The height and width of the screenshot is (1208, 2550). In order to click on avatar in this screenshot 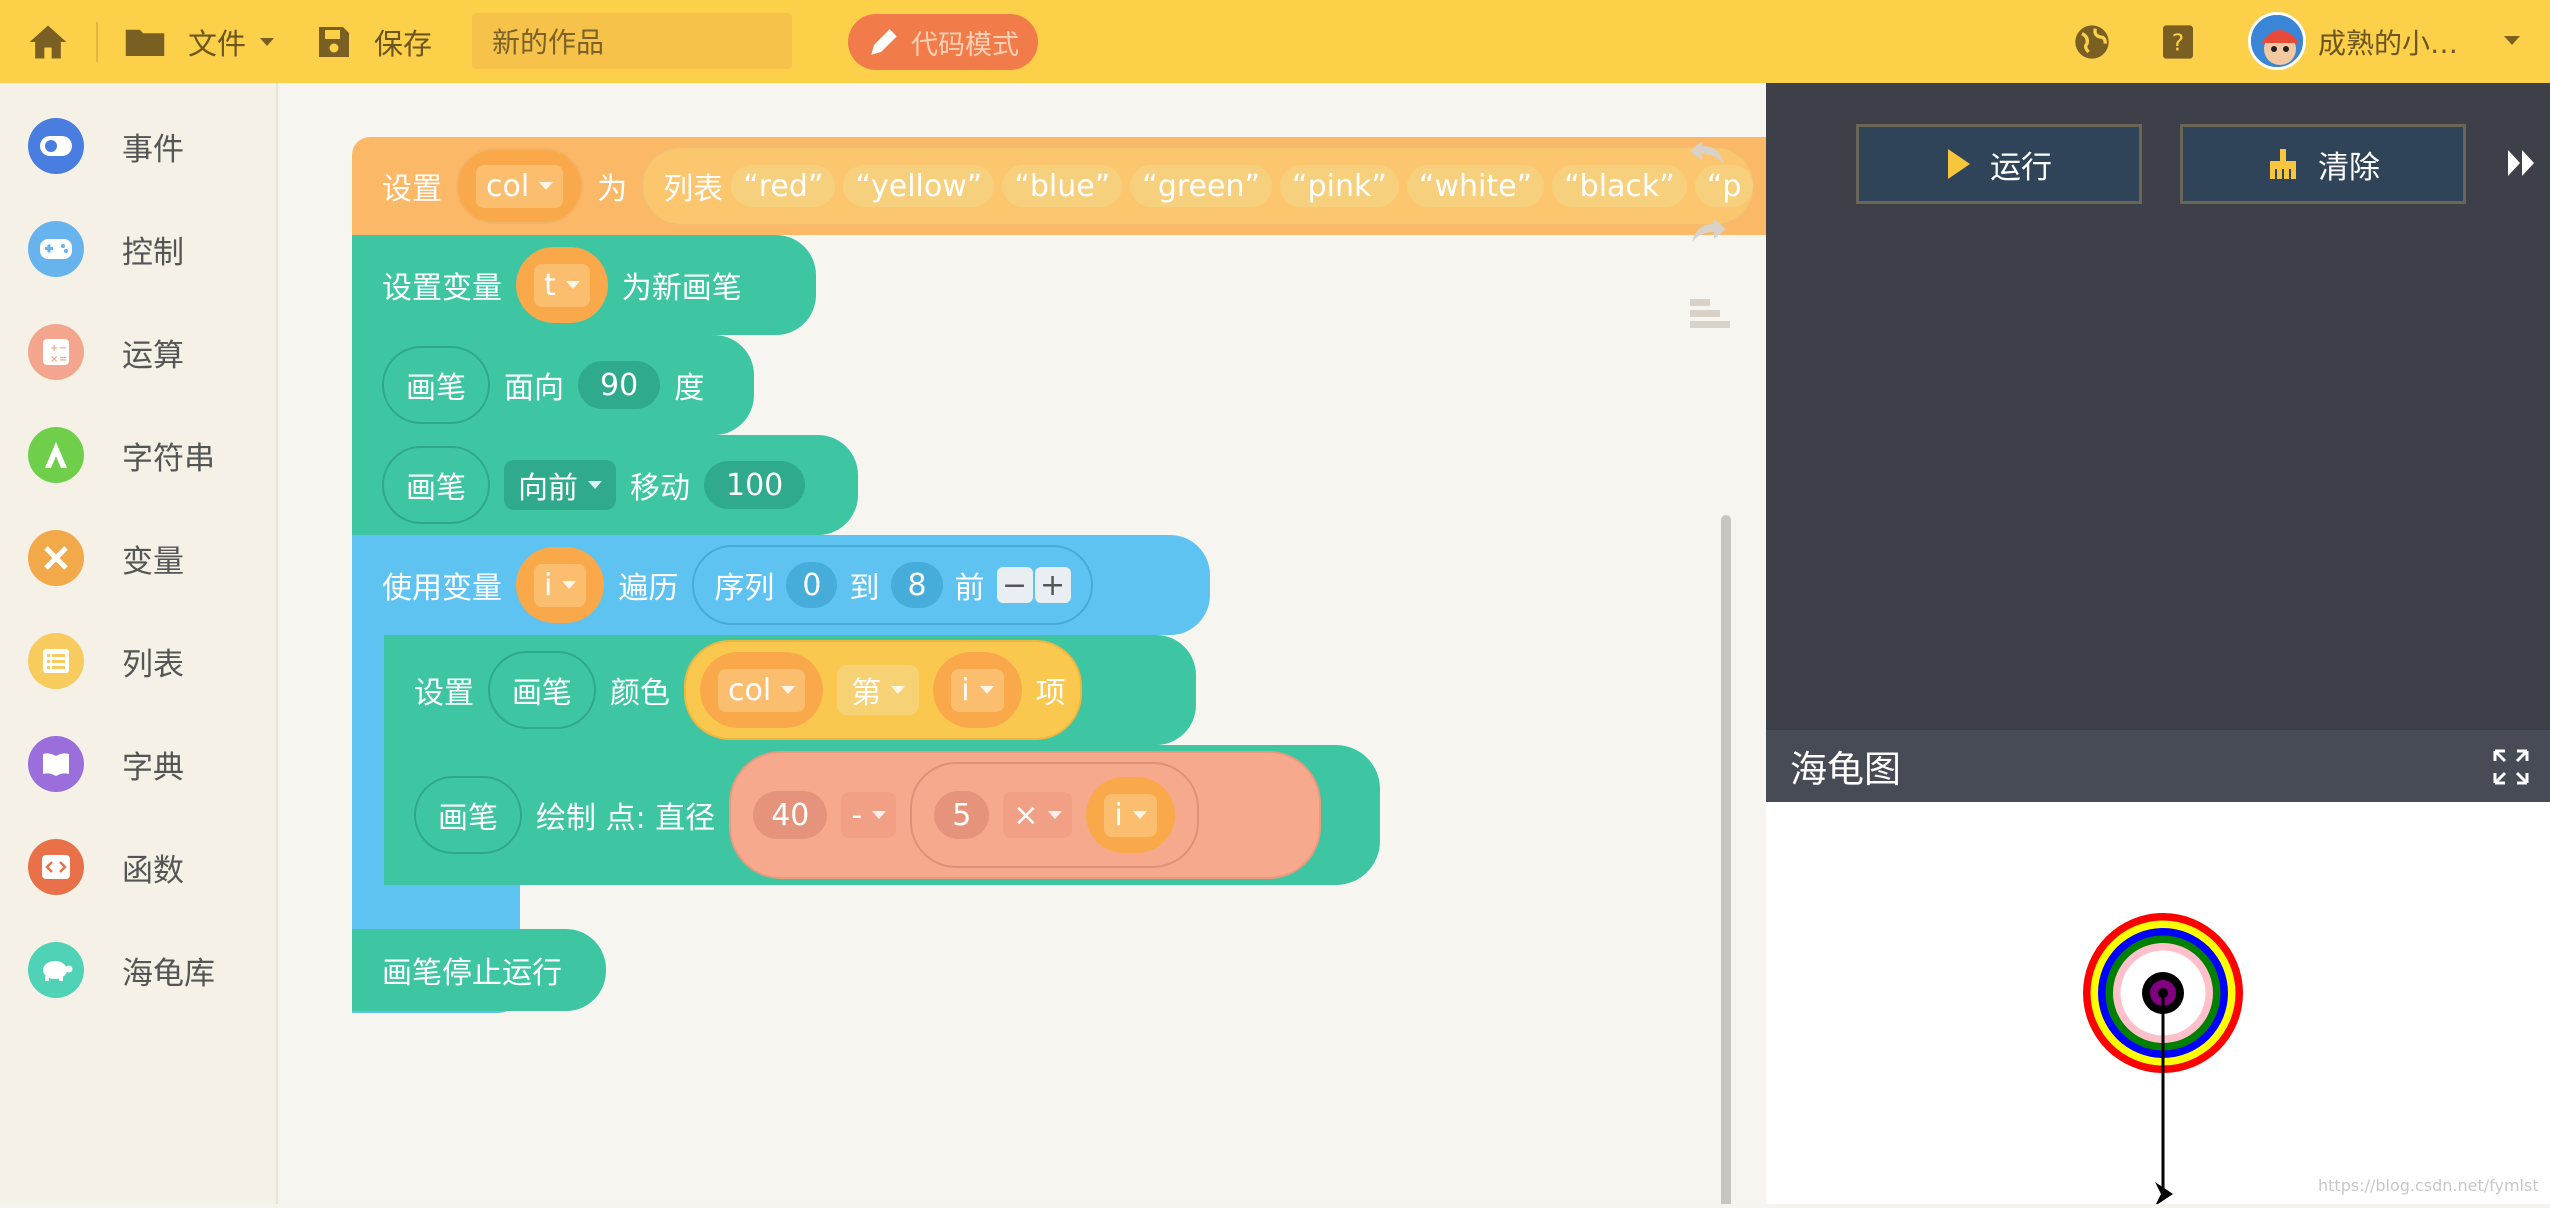, I will do `click(2277, 41)`.